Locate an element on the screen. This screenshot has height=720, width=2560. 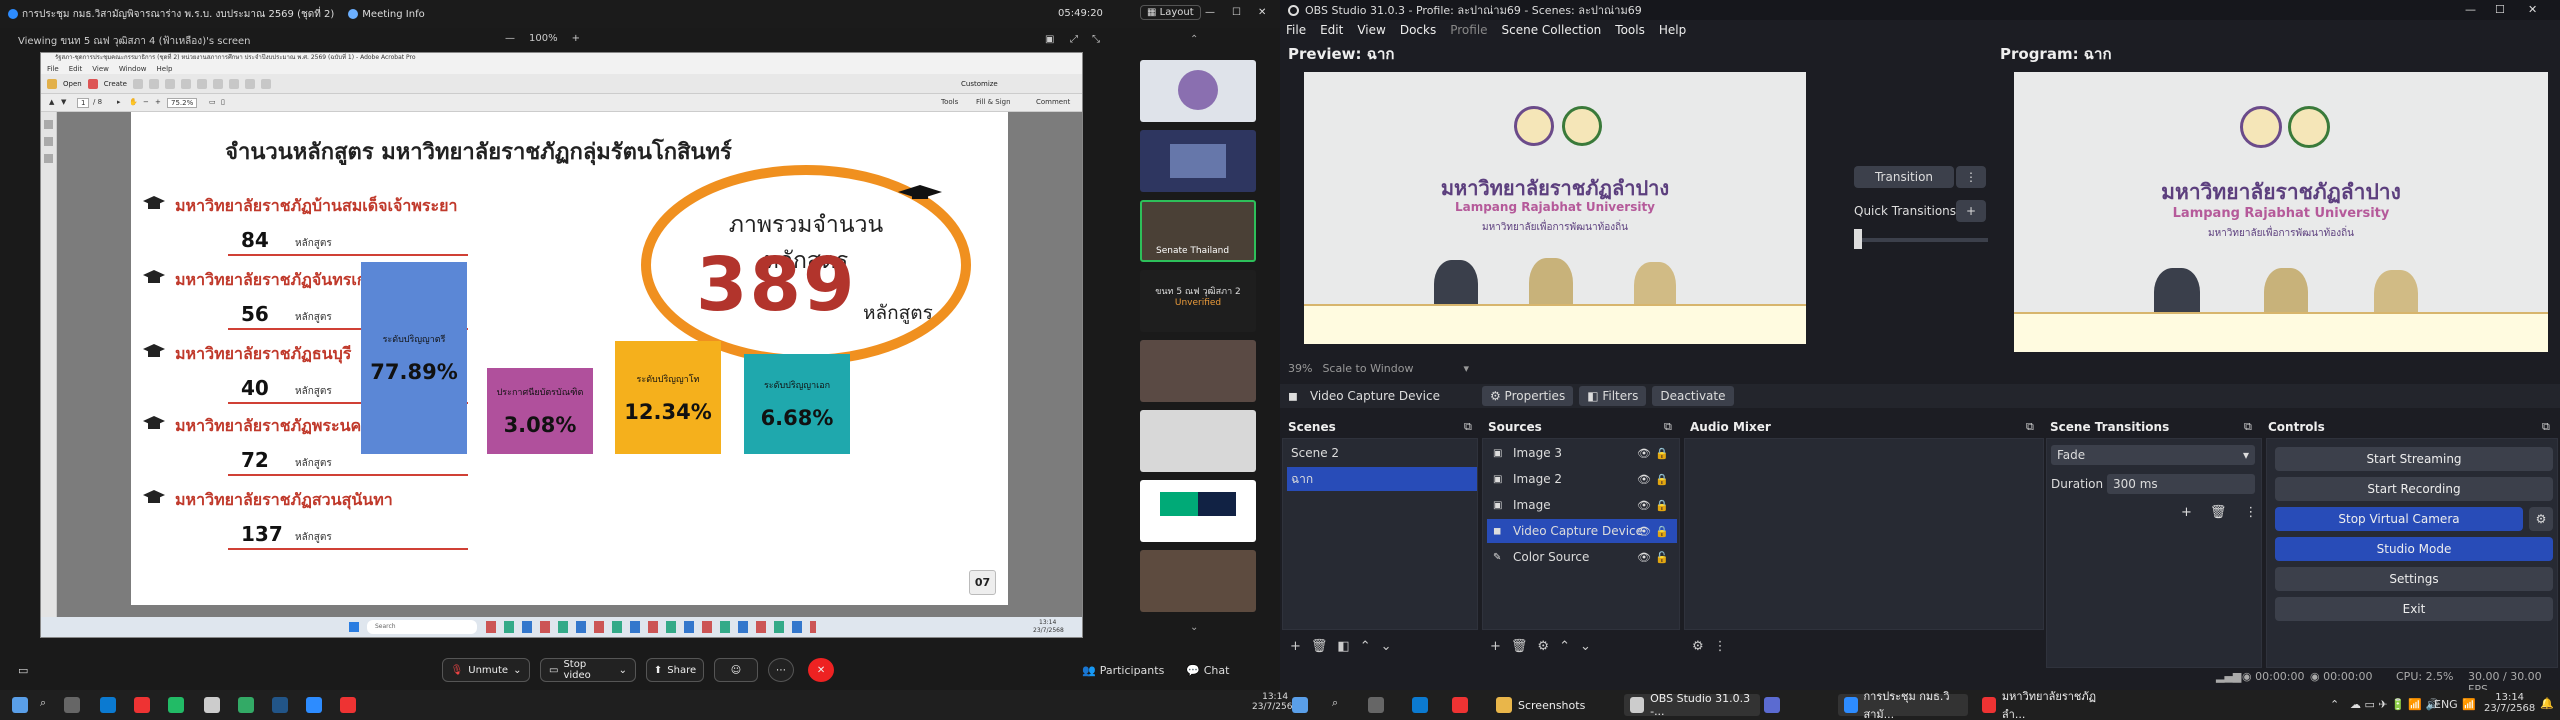
plus-icon: + is located at coordinates (2186, 512).